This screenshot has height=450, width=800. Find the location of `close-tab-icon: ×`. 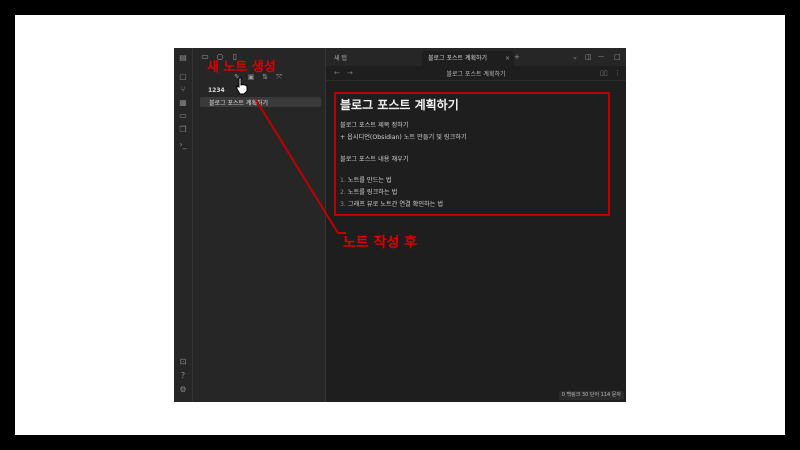

close-tab-icon: × is located at coordinates (507, 58).